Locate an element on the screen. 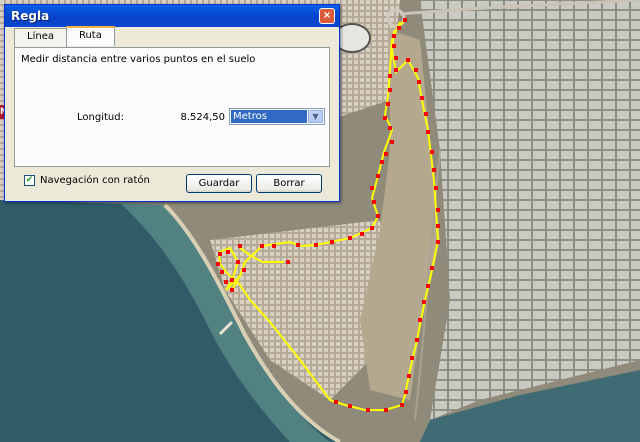  tab-line: Línea is located at coordinates (40, 38).